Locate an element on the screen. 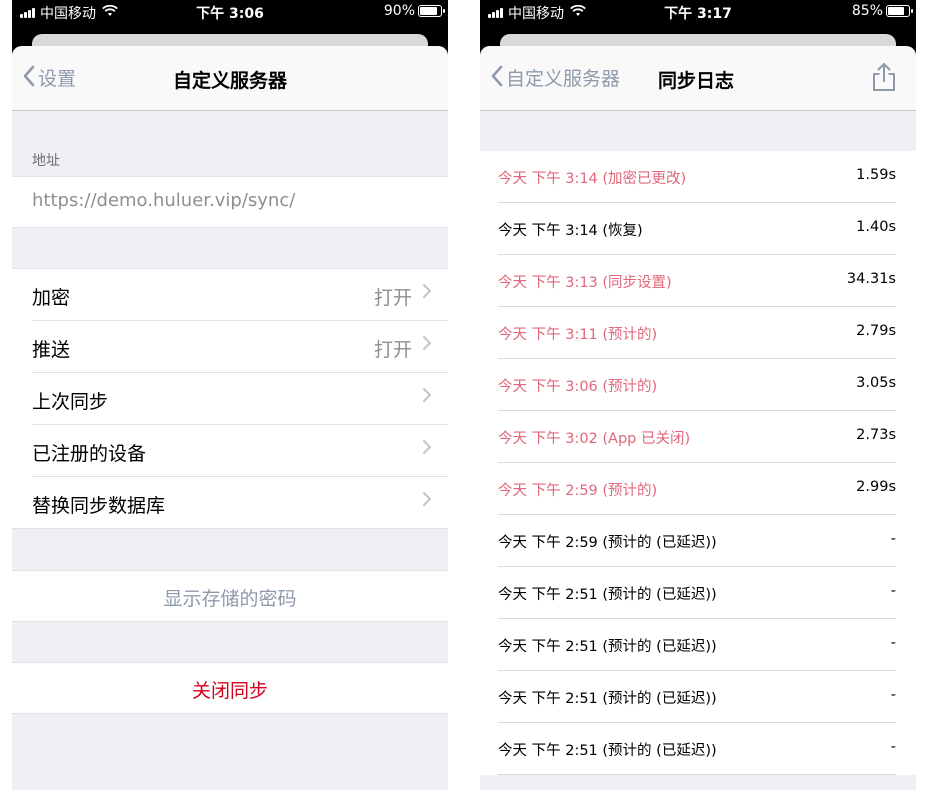 This screenshot has width=932, height=790. log-entry: 今天 下午 3:11 (预计的) is located at coordinates (578, 335).